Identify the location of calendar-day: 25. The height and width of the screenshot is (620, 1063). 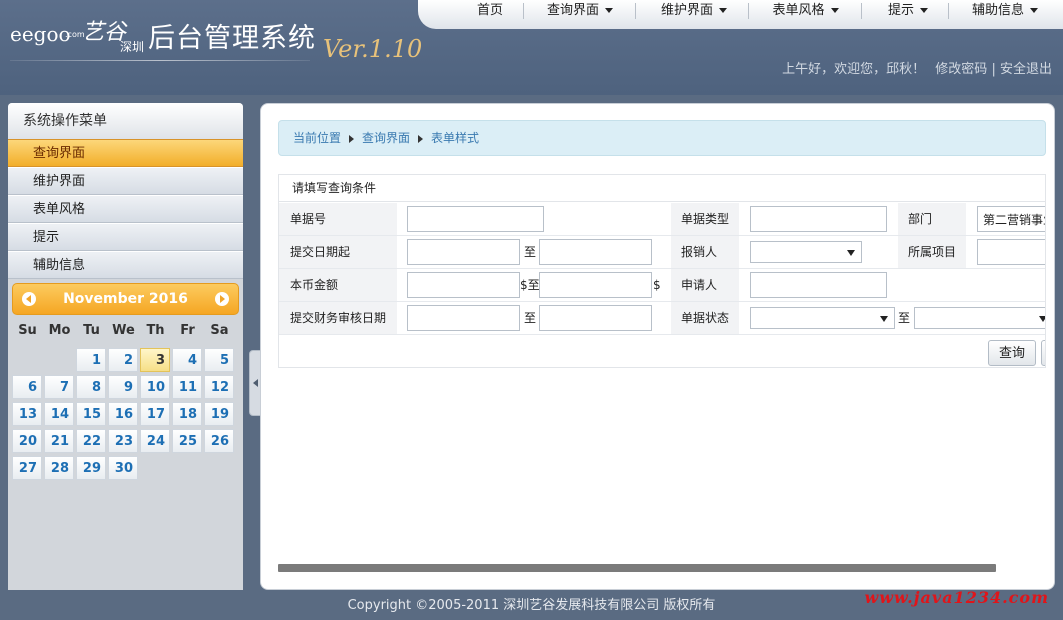
(187, 441).